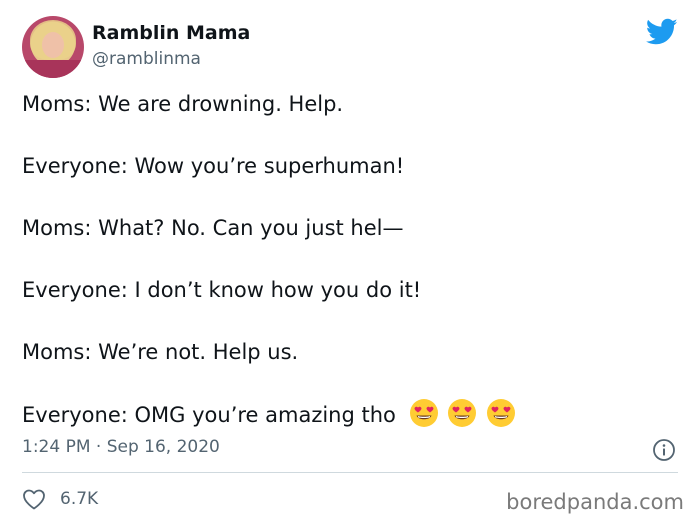 The image size is (700, 529). I want to click on author-handle: @ramblinma, so click(146, 59).